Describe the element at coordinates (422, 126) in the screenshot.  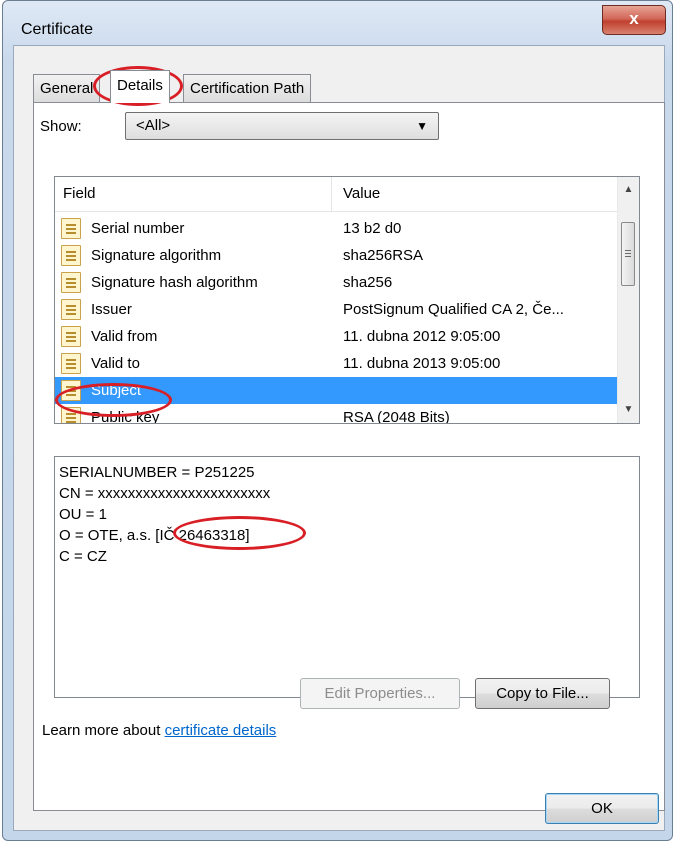
I see `chevron-down-icon: ▼` at that location.